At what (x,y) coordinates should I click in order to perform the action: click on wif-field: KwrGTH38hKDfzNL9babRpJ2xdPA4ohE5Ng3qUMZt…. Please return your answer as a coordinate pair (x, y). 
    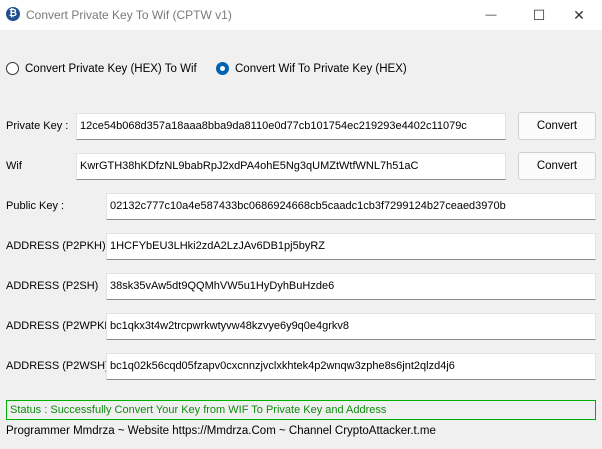
    Looking at the image, I should click on (291, 166).